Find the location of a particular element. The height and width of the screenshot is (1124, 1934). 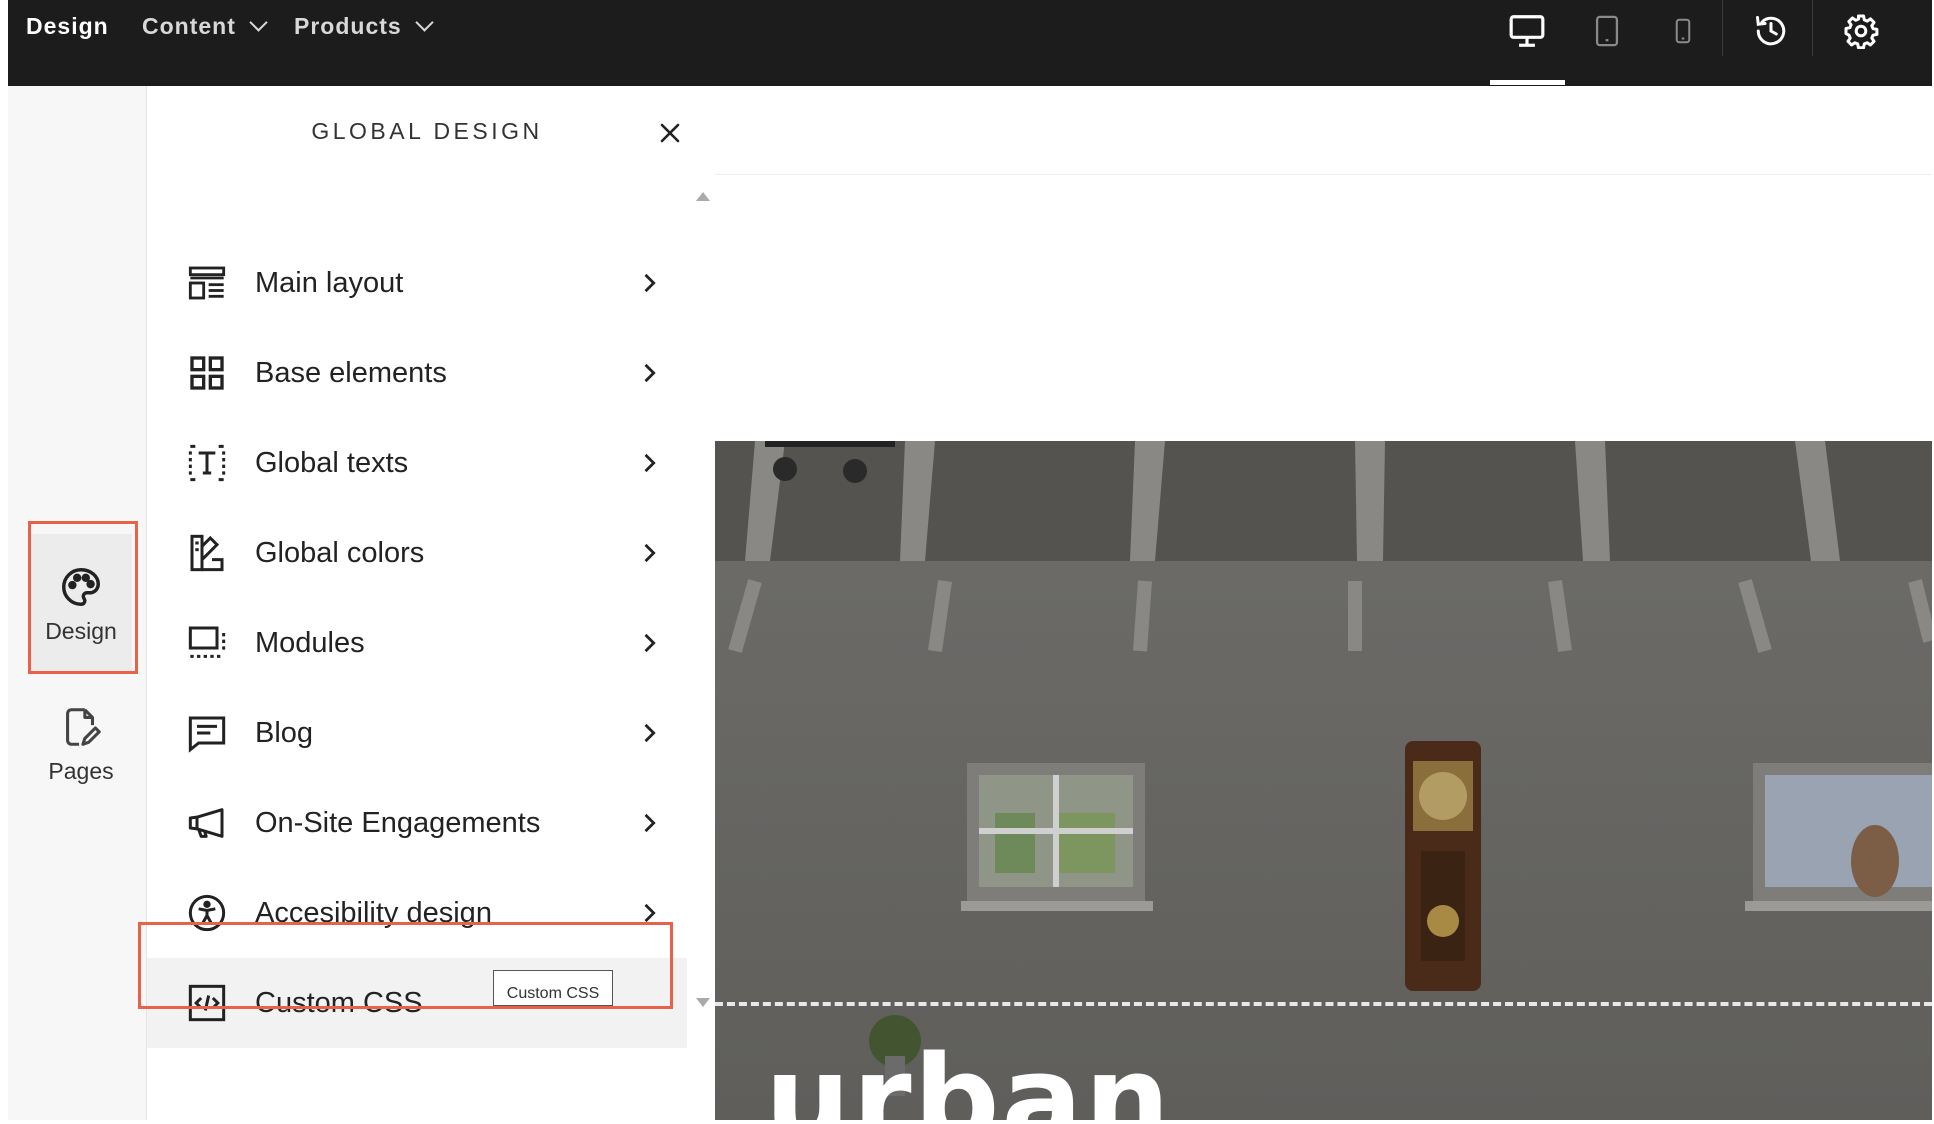

menu-item-label: Modules is located at coordinates (310, 642).